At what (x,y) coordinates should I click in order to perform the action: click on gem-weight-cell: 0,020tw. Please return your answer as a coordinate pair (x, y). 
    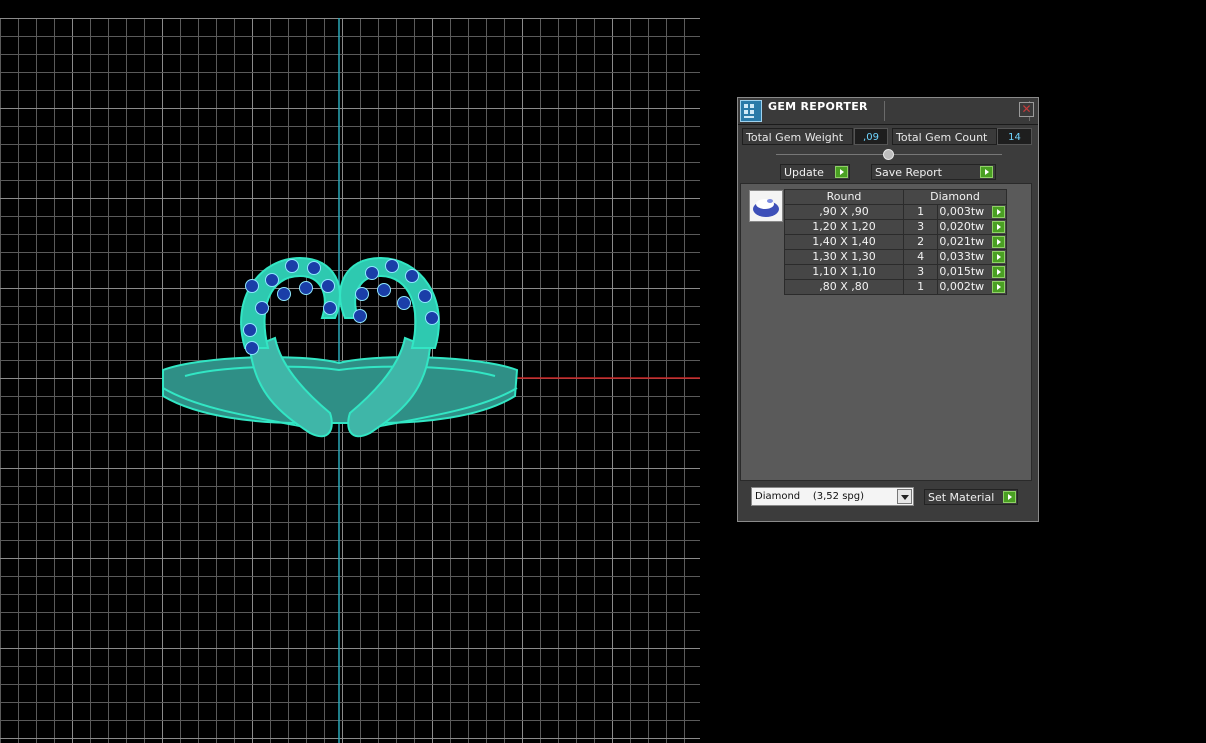
    Looking at the image, I should click on (972, 227).